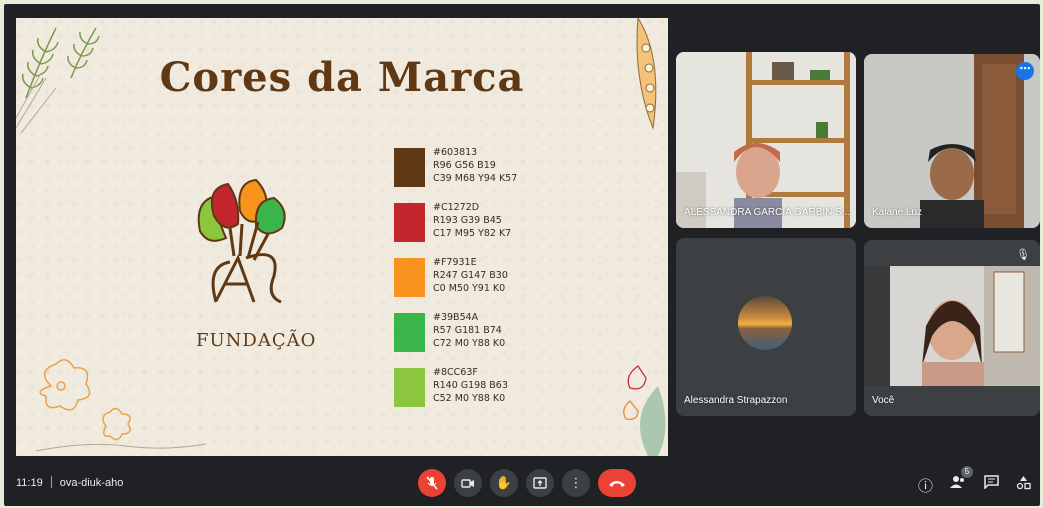 The height and width of the screenshot is (508, 1043). I want to click on color-codes: #F7931E R247 G147 B30 C0 M50 Y91 K0, so click(470, 275).